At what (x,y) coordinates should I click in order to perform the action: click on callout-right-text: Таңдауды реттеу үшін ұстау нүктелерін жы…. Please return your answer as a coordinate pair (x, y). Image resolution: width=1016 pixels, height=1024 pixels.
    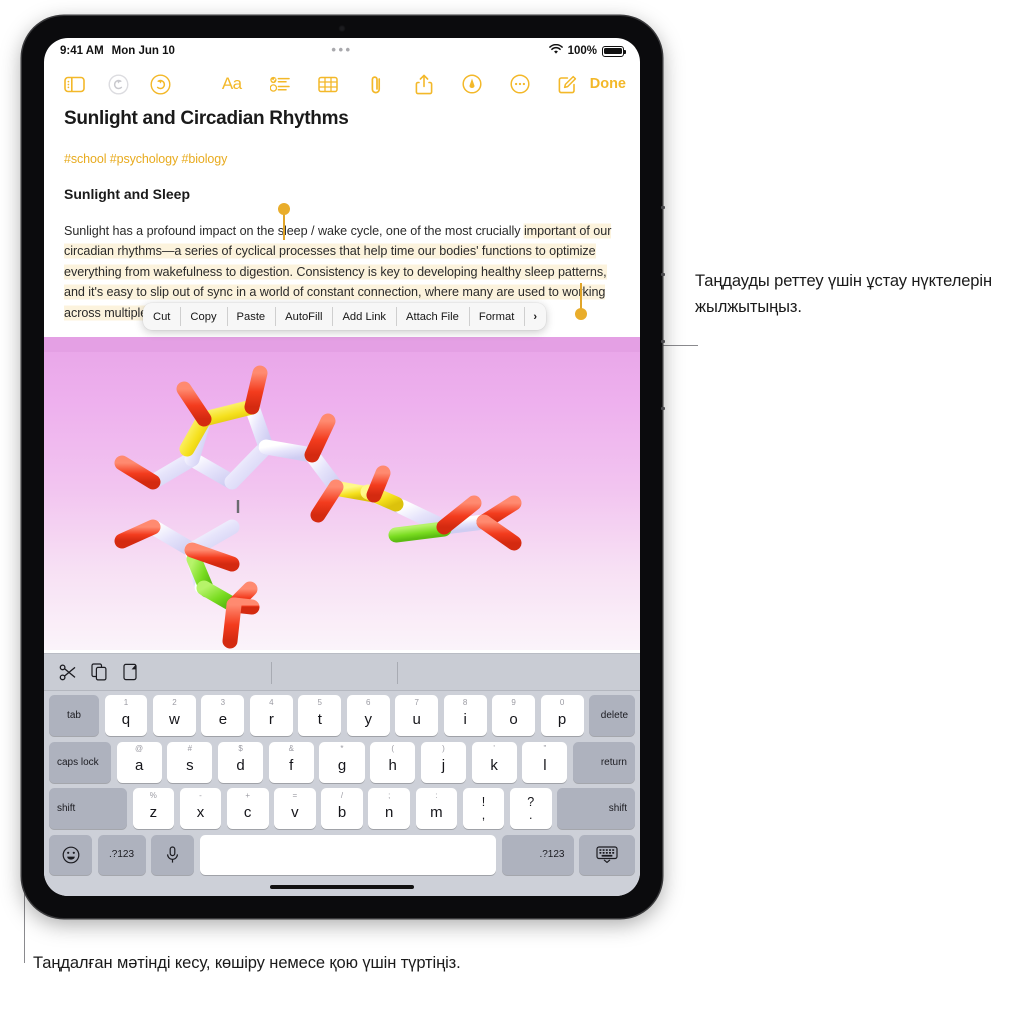
    Looking at the image, I should click on (843, 294).